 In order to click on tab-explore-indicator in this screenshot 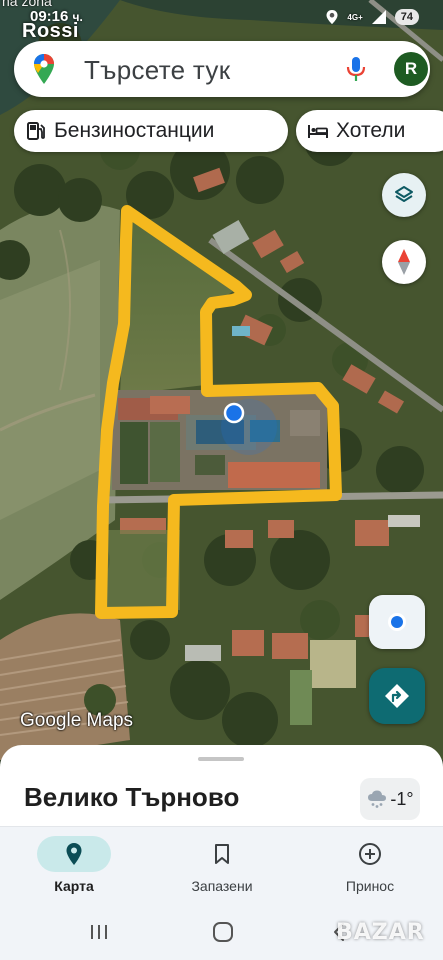, I will do `click(74, 854)`.